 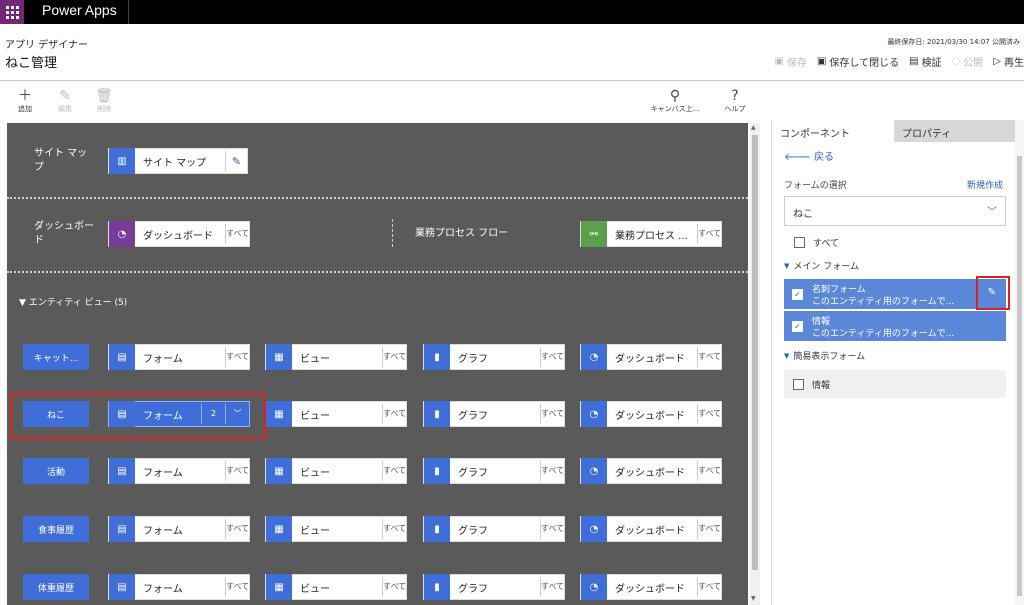 I want to click on quick-form-item: 情報, so click(x=895, y=384).